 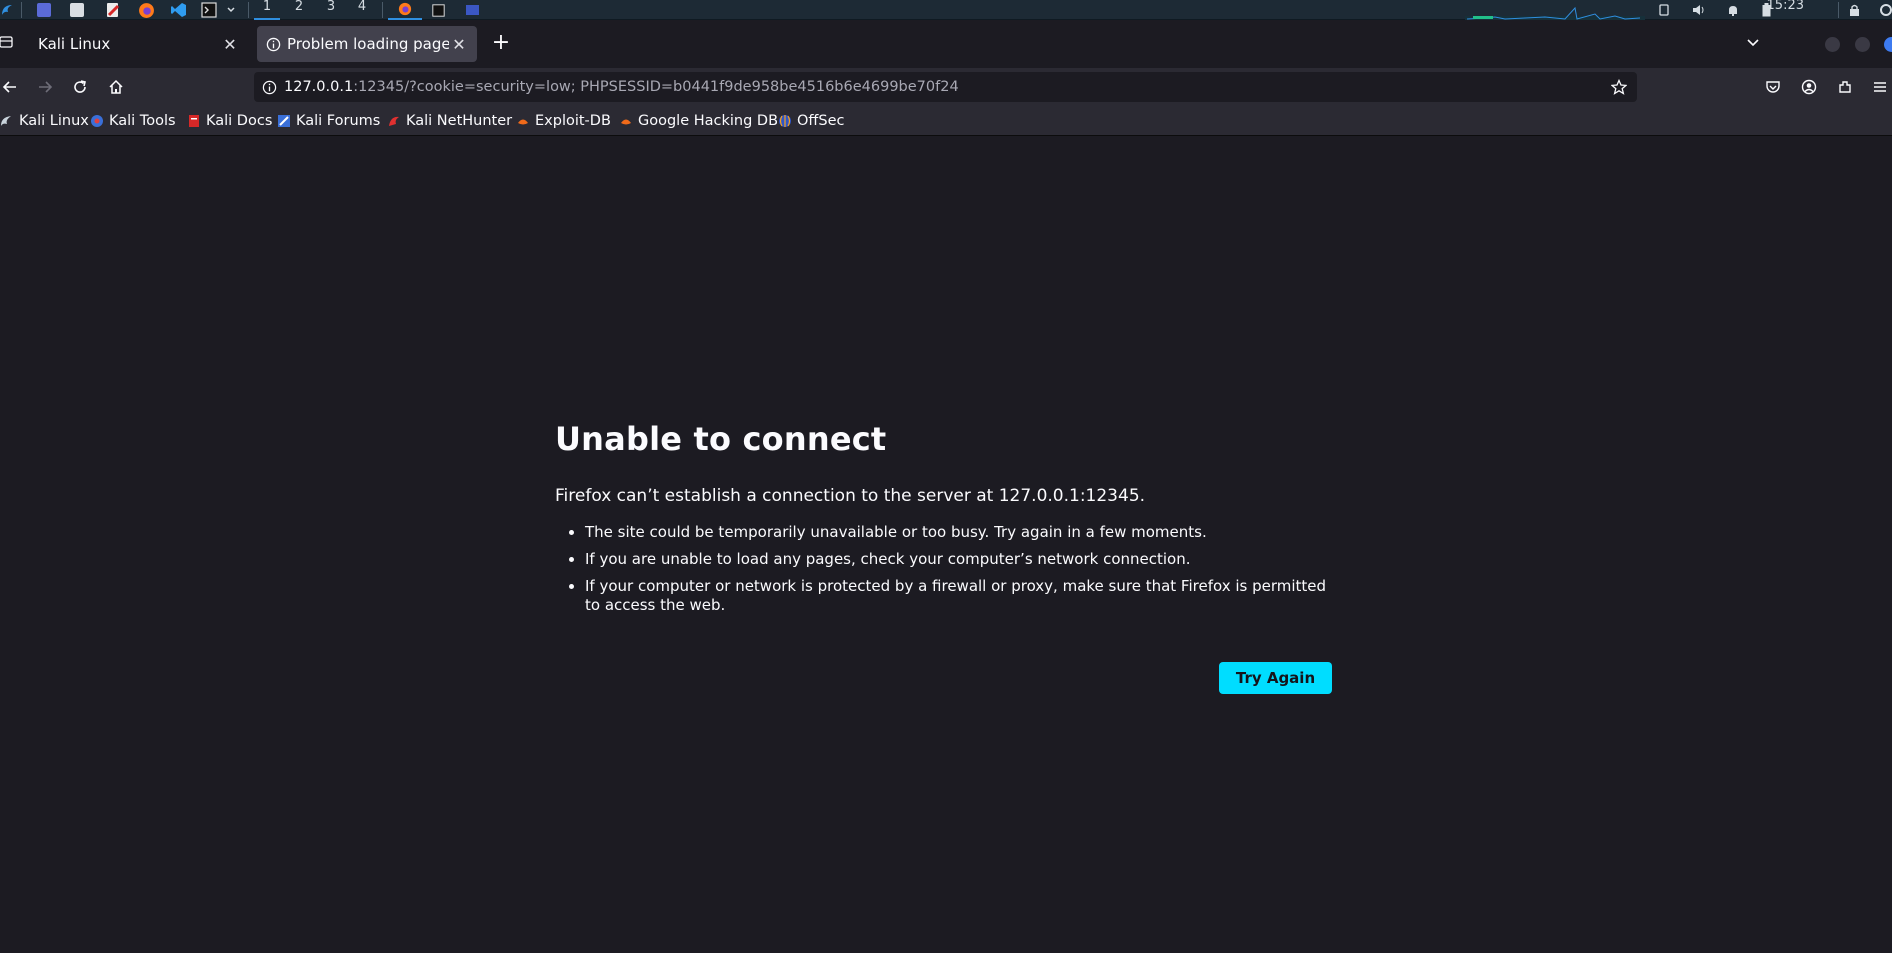 I want to click on bookmark-star-icon, so click(x=1619, y=86).